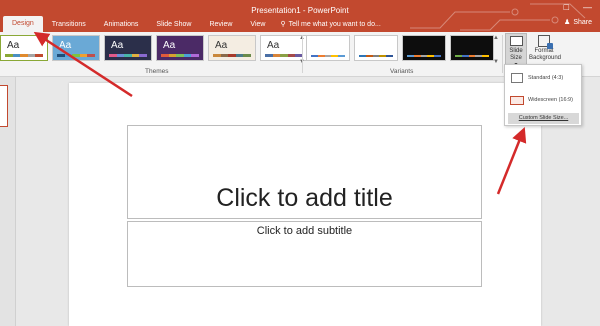  What do you see at coordinates (496, 62) in the screenshot?
I see `scroll-down-icon: ▼` at bounding box center [496, 62].